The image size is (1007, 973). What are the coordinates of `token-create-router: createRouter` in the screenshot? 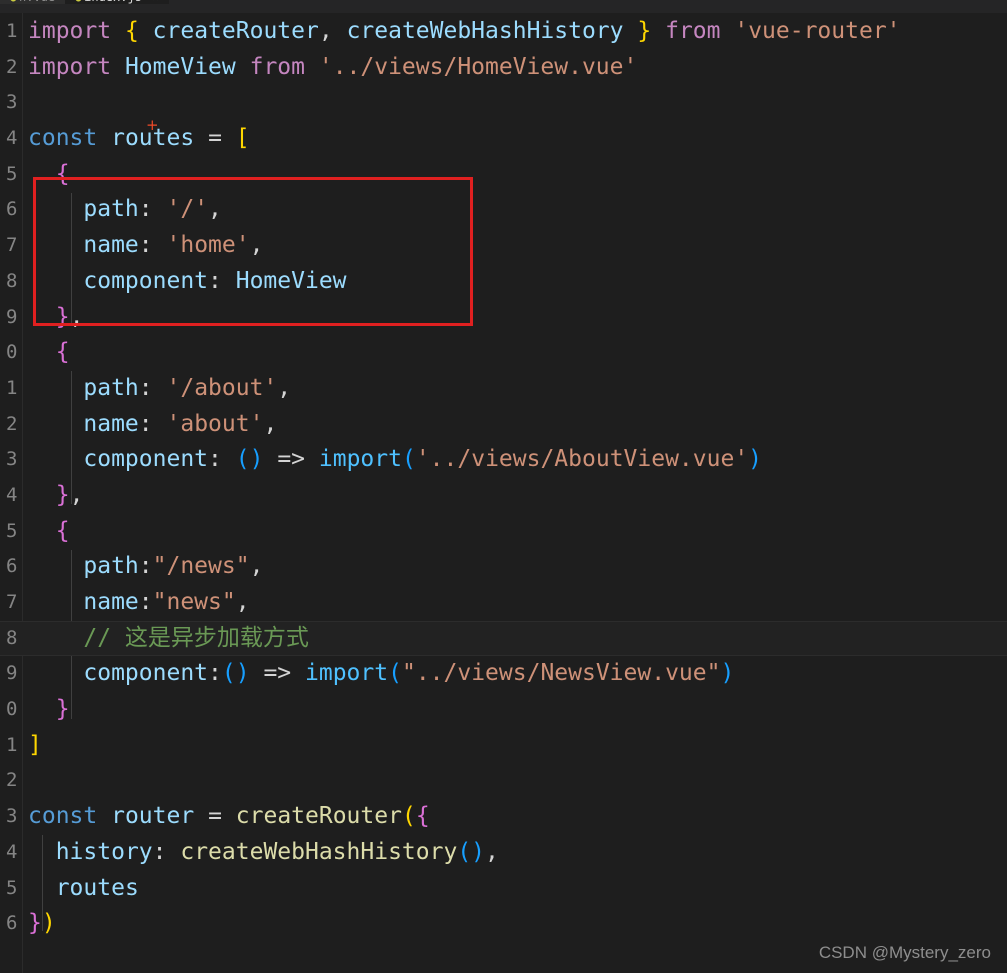 It's located at (235, 31).